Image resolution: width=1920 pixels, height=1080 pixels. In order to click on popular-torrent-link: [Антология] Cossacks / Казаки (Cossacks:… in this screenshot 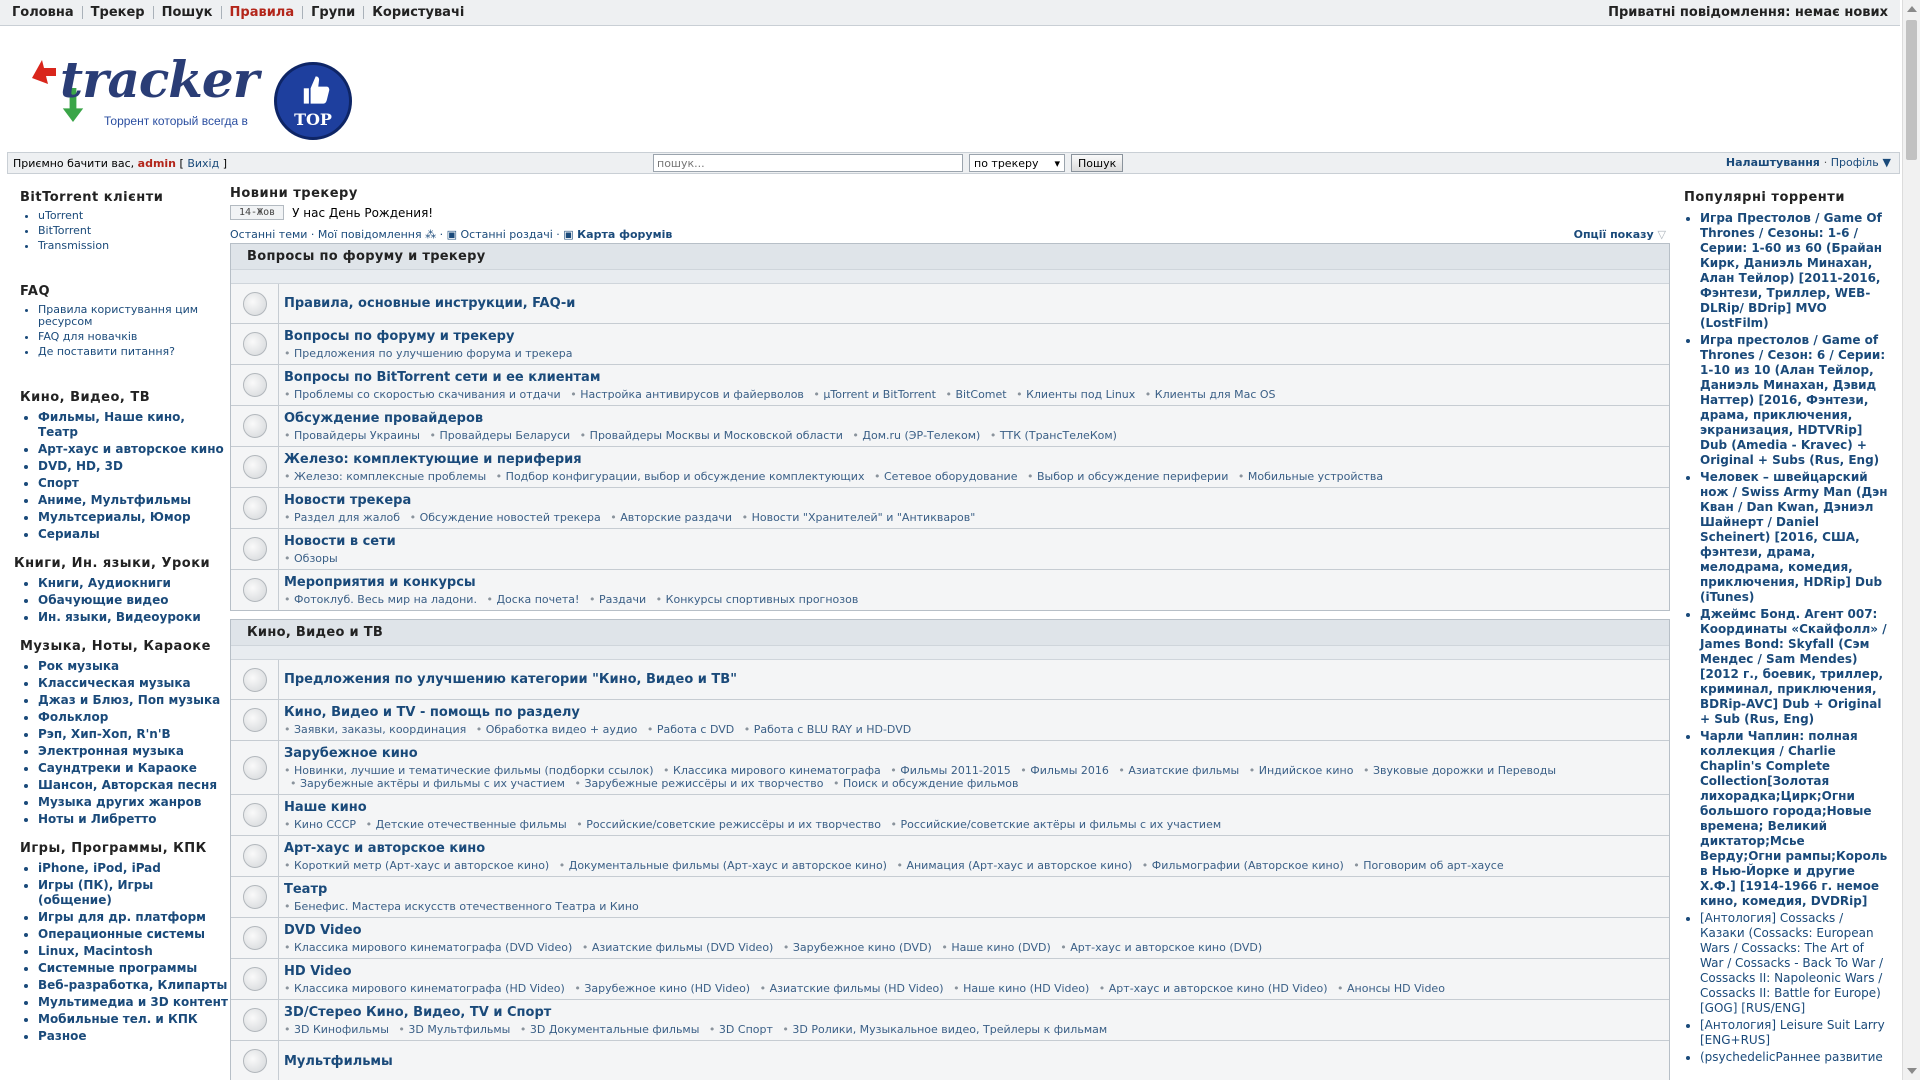, I will do `click(1794, 963)`.